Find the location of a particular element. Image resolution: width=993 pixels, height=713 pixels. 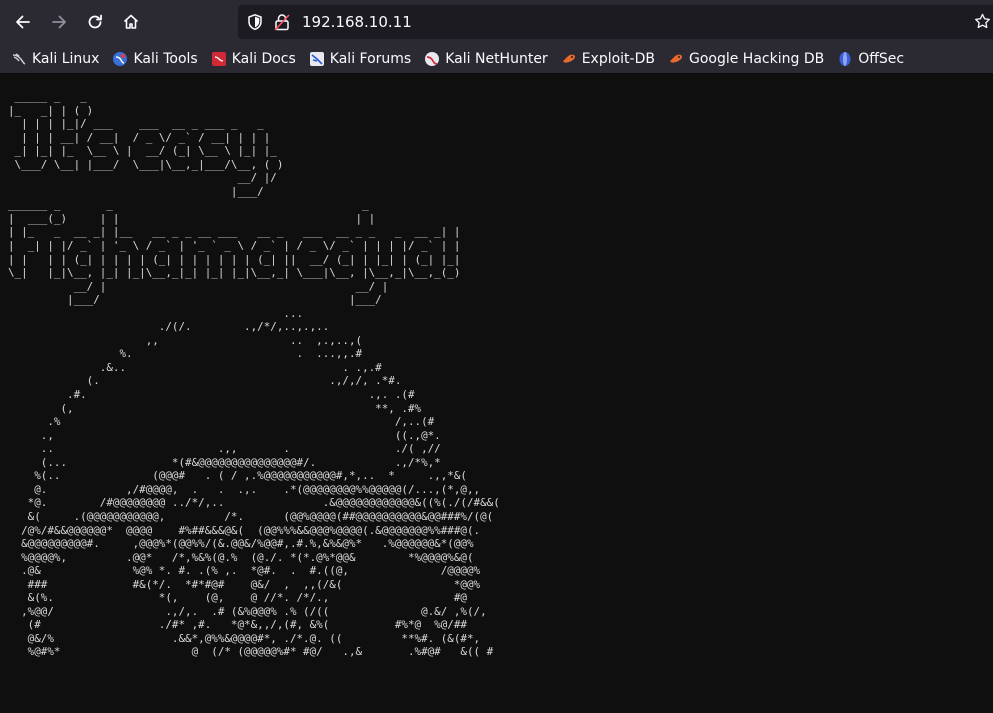

insecure-lock-icon is located at coordinates (282, 22).